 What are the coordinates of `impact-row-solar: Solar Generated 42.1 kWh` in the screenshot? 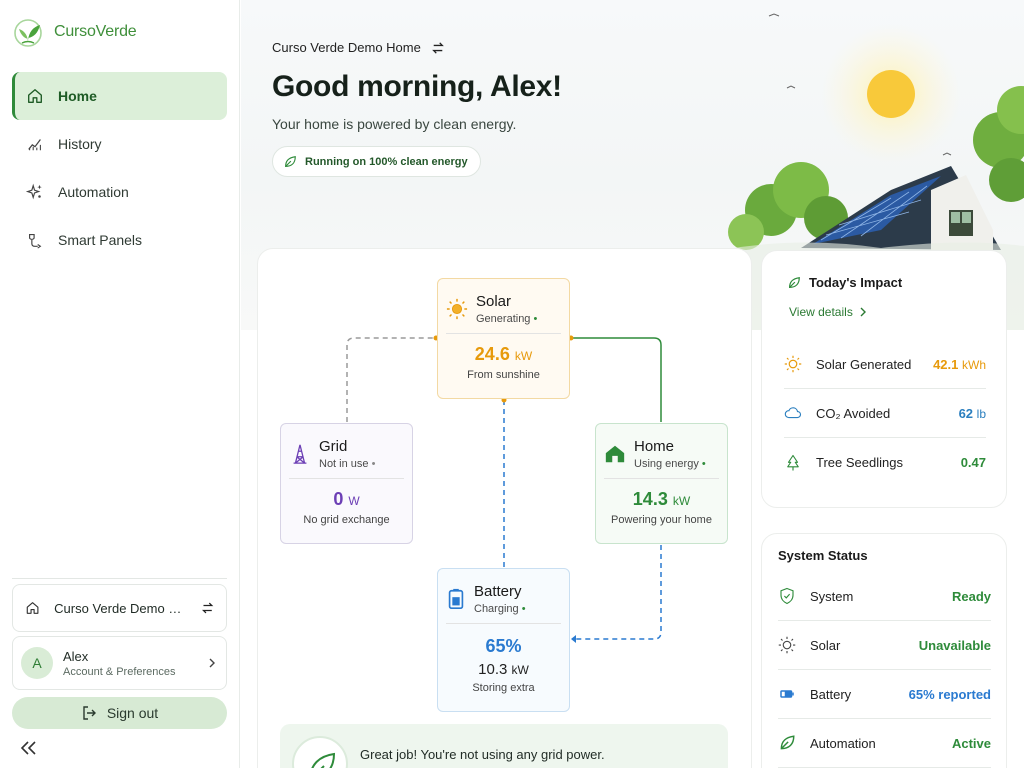 It's located at (885, 364).